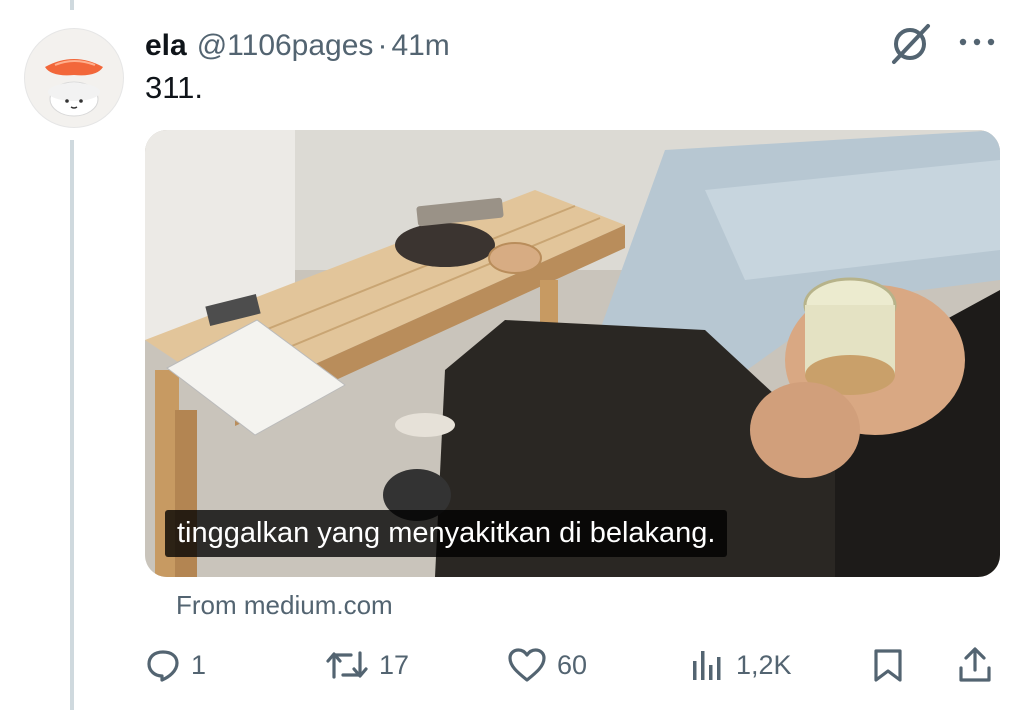 This screenshot has width=1024, height=710. What do you see at coordinates (72, 5) in the screenshot?
I see `thread-line-top` at bounding box center [72, 5].